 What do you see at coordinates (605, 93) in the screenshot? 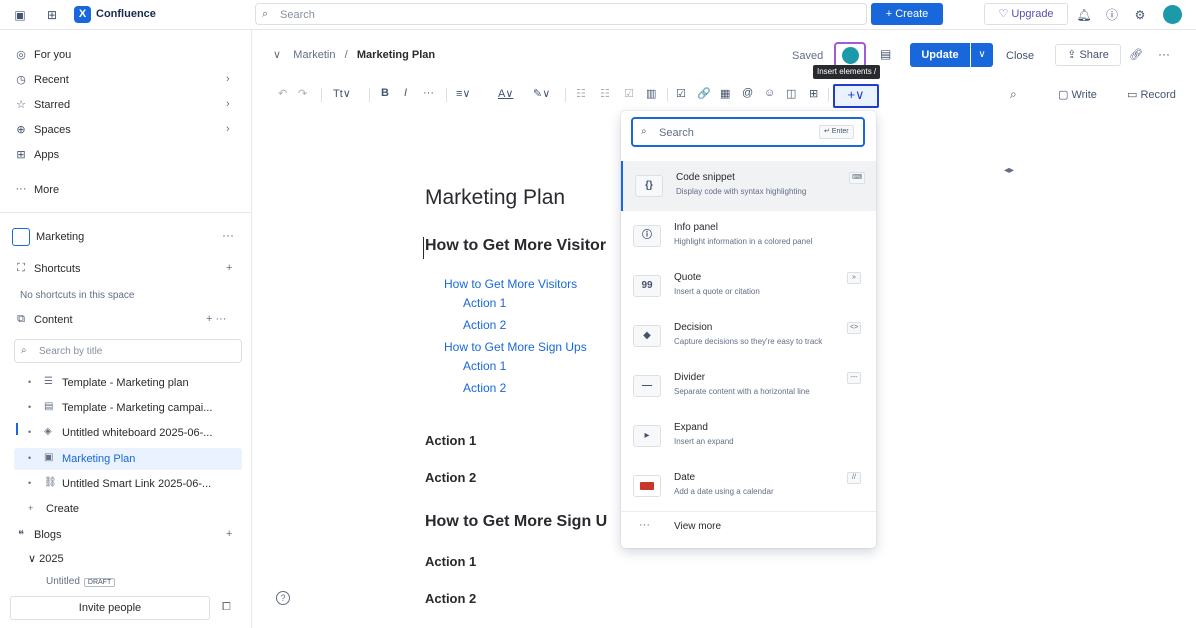
I see `numbered-list-icon: ☷` at bounding box center [605, 93].